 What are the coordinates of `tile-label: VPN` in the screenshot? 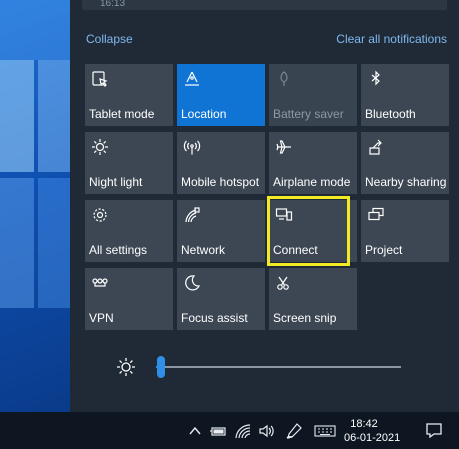 It's located at (101, 318).